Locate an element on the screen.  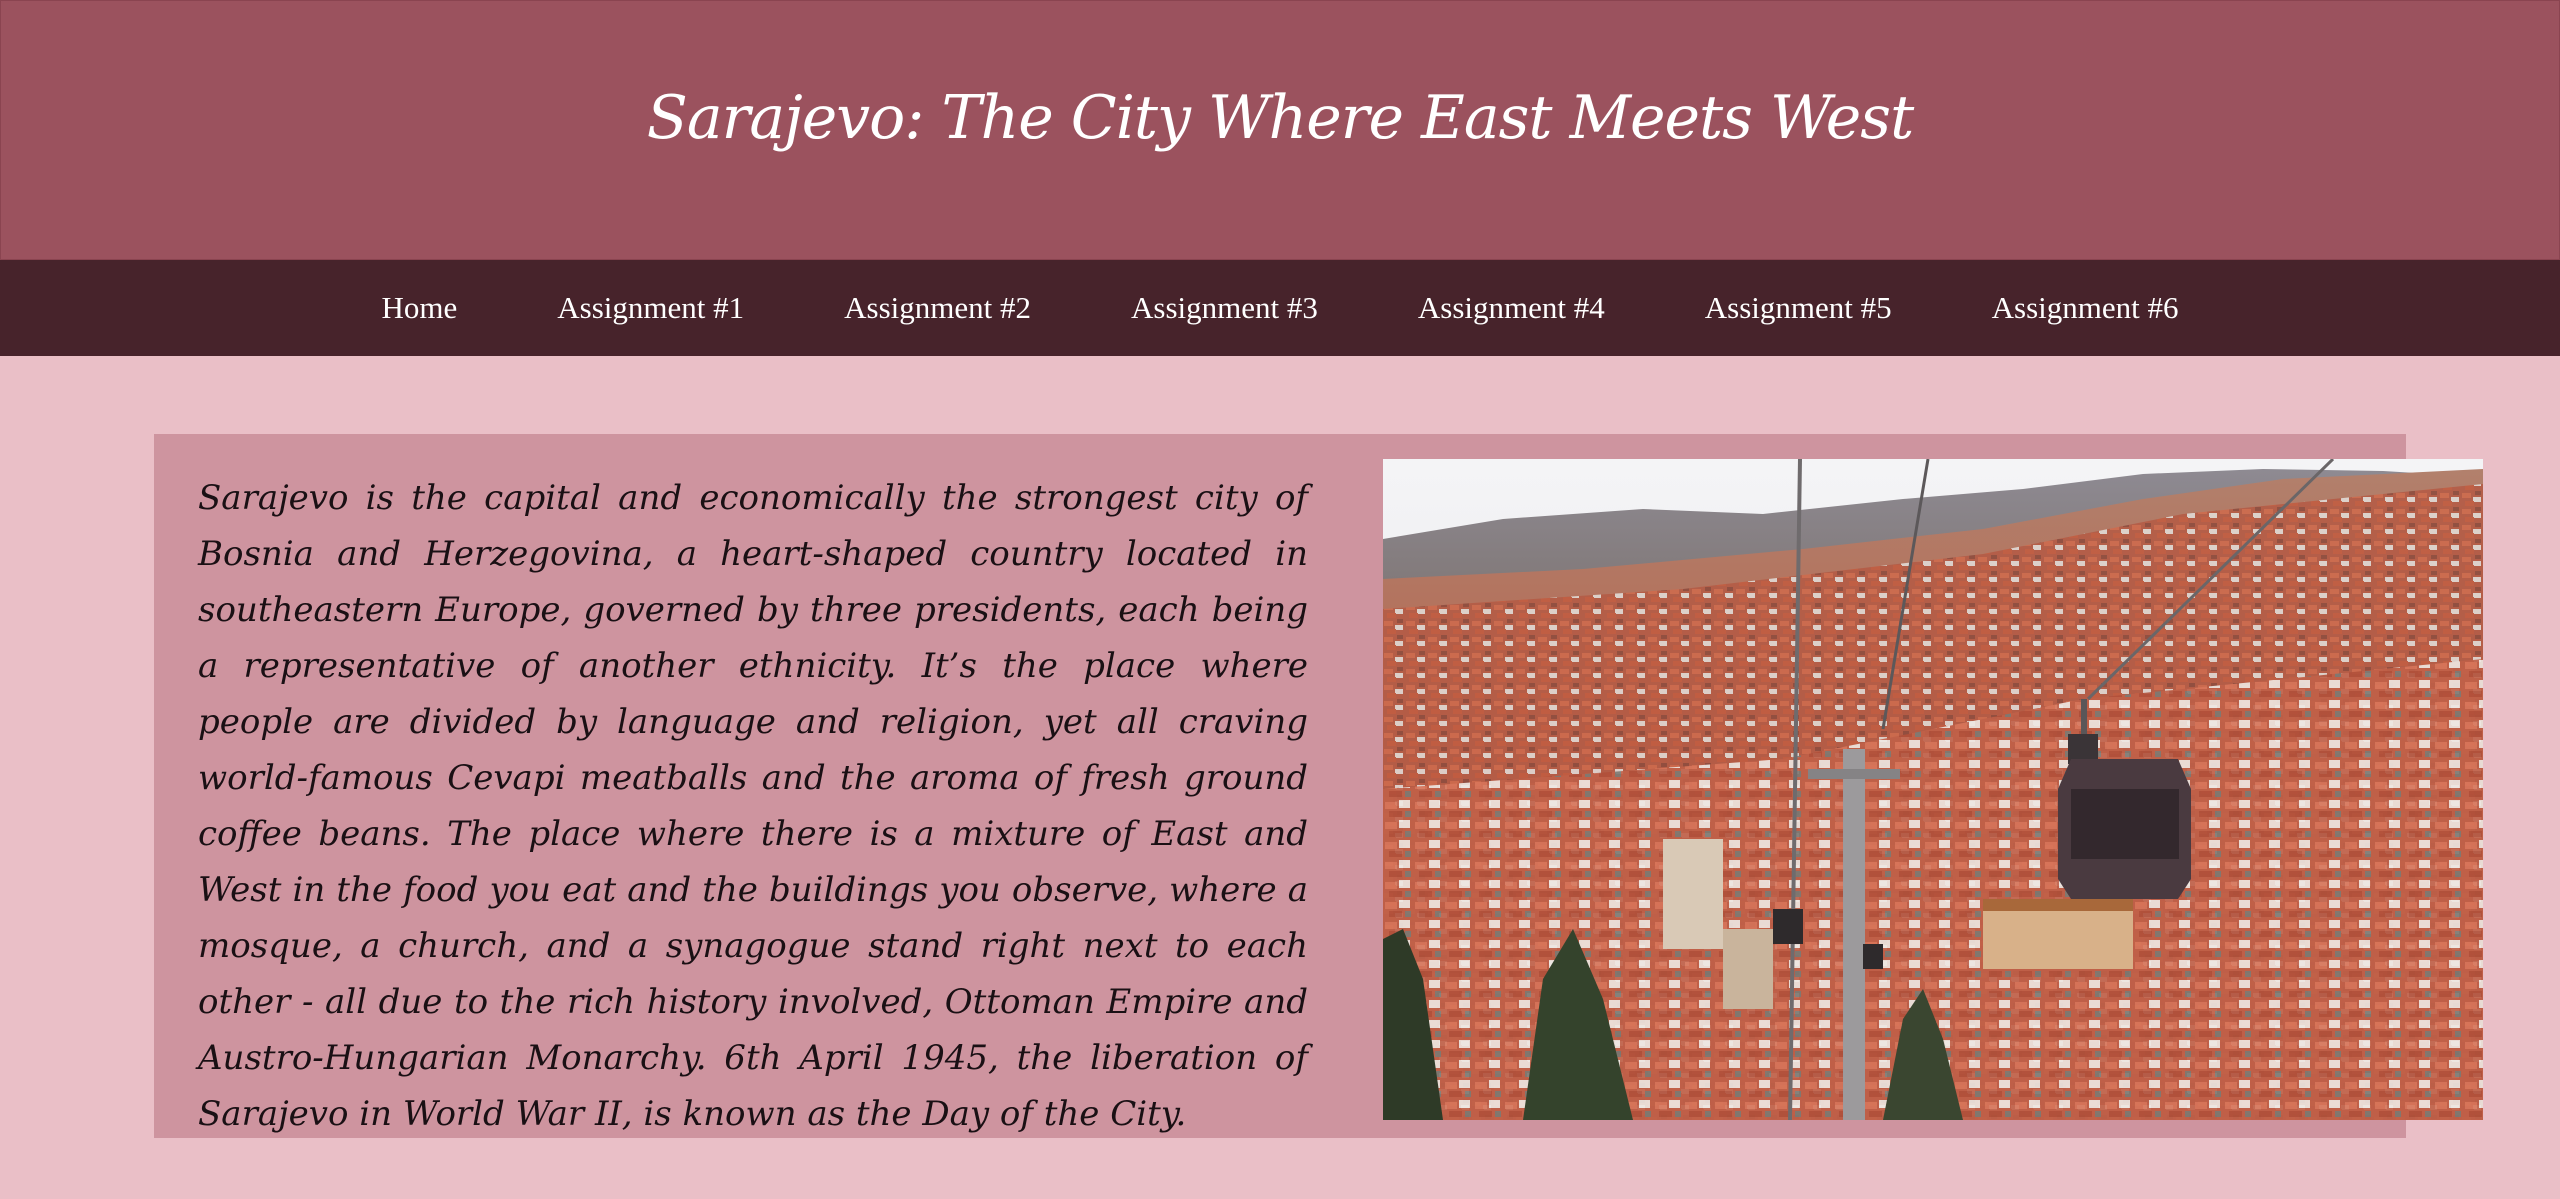
nav-link-assignment-1: Assignment #1 is located at coordinates (650, 308).